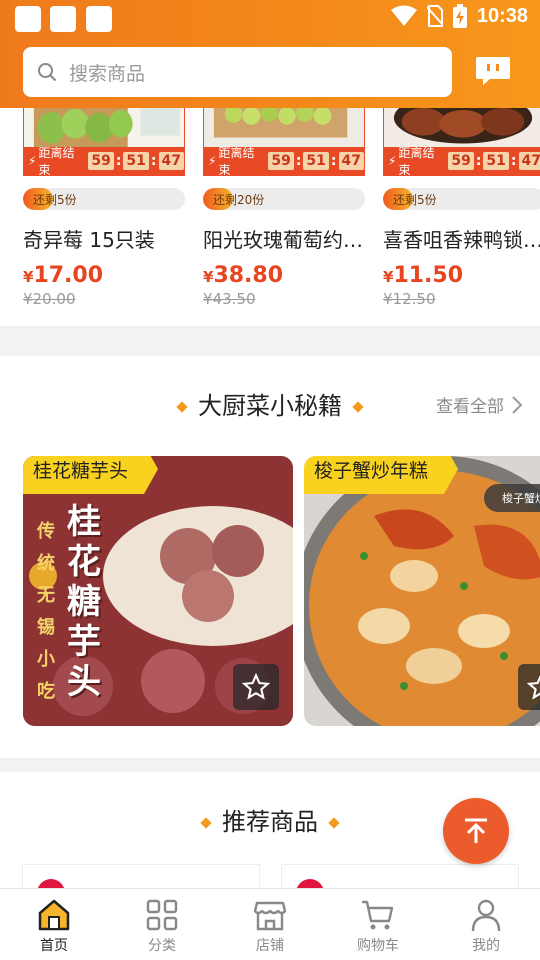  What do you see at coordinates (409, 299) in the screenshot?
I see `original-price: ¥12.50` at bounding box center [409, 299].